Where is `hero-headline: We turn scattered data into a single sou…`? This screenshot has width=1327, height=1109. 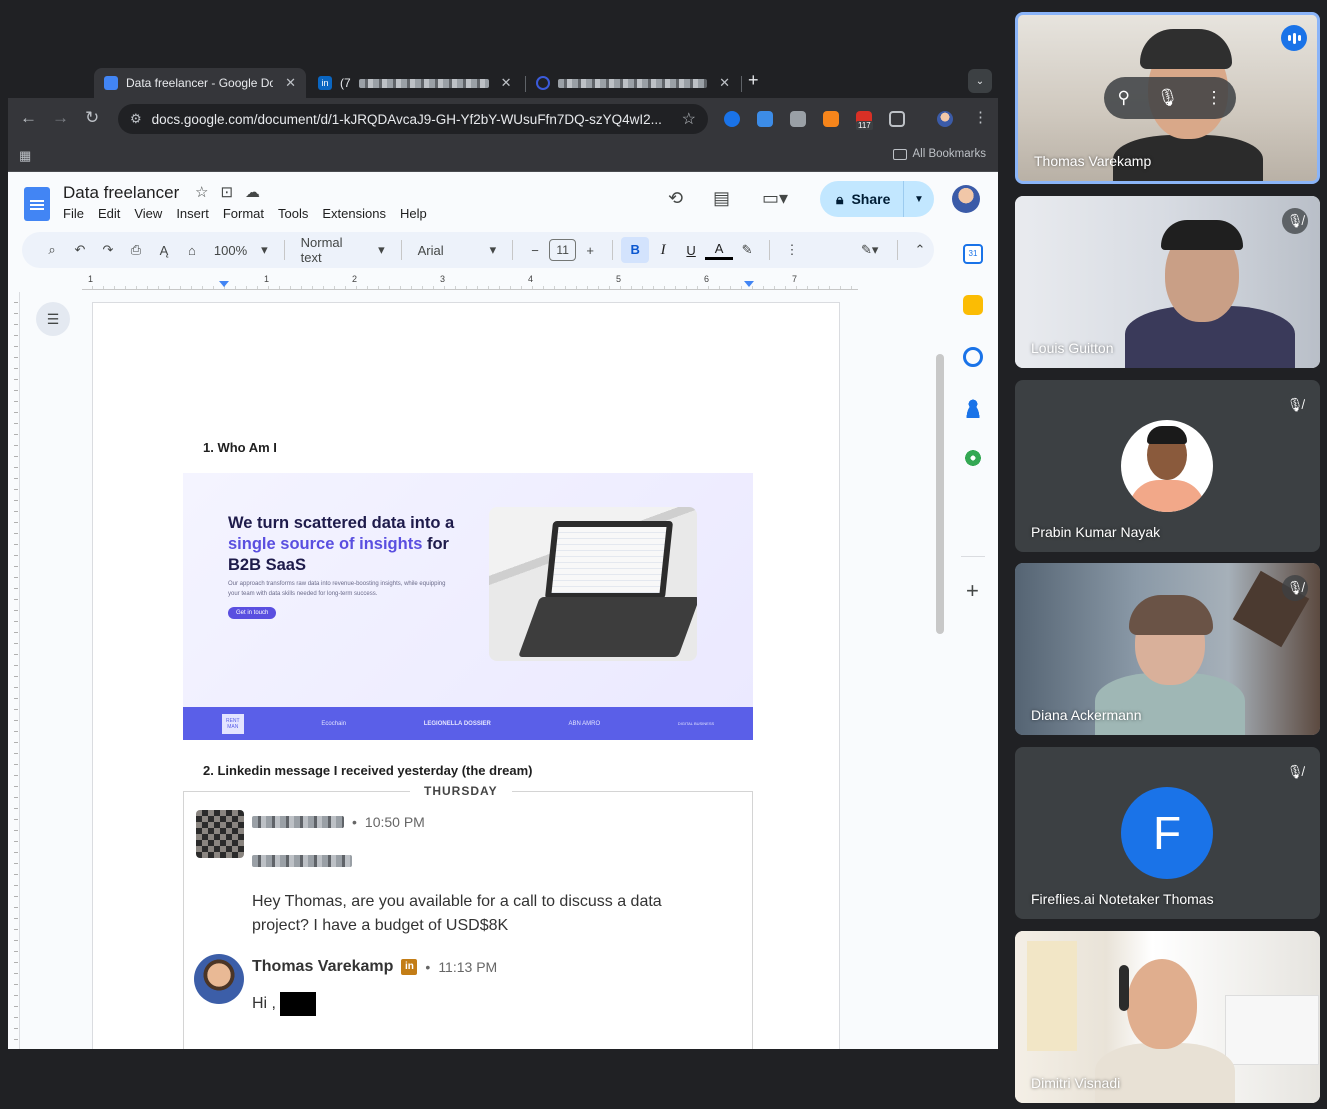
hero-headline: We turn scattered data into a single sou… is located at coordinates (341, 544).